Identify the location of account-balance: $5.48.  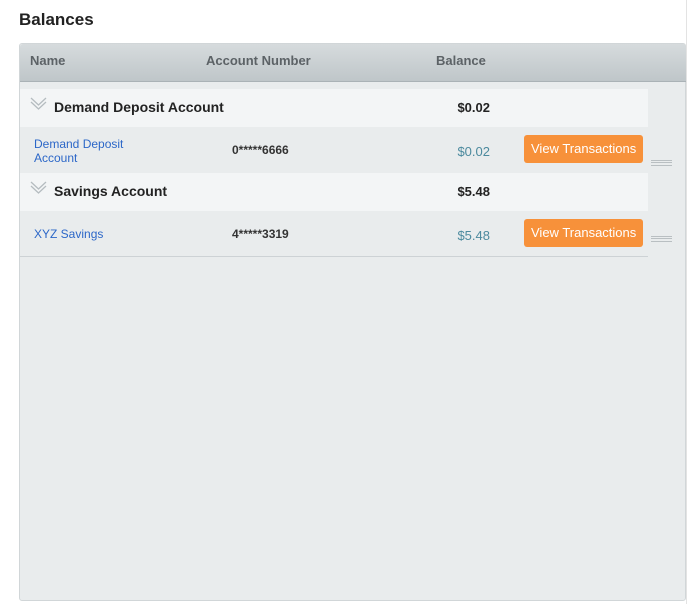
(473, 235).